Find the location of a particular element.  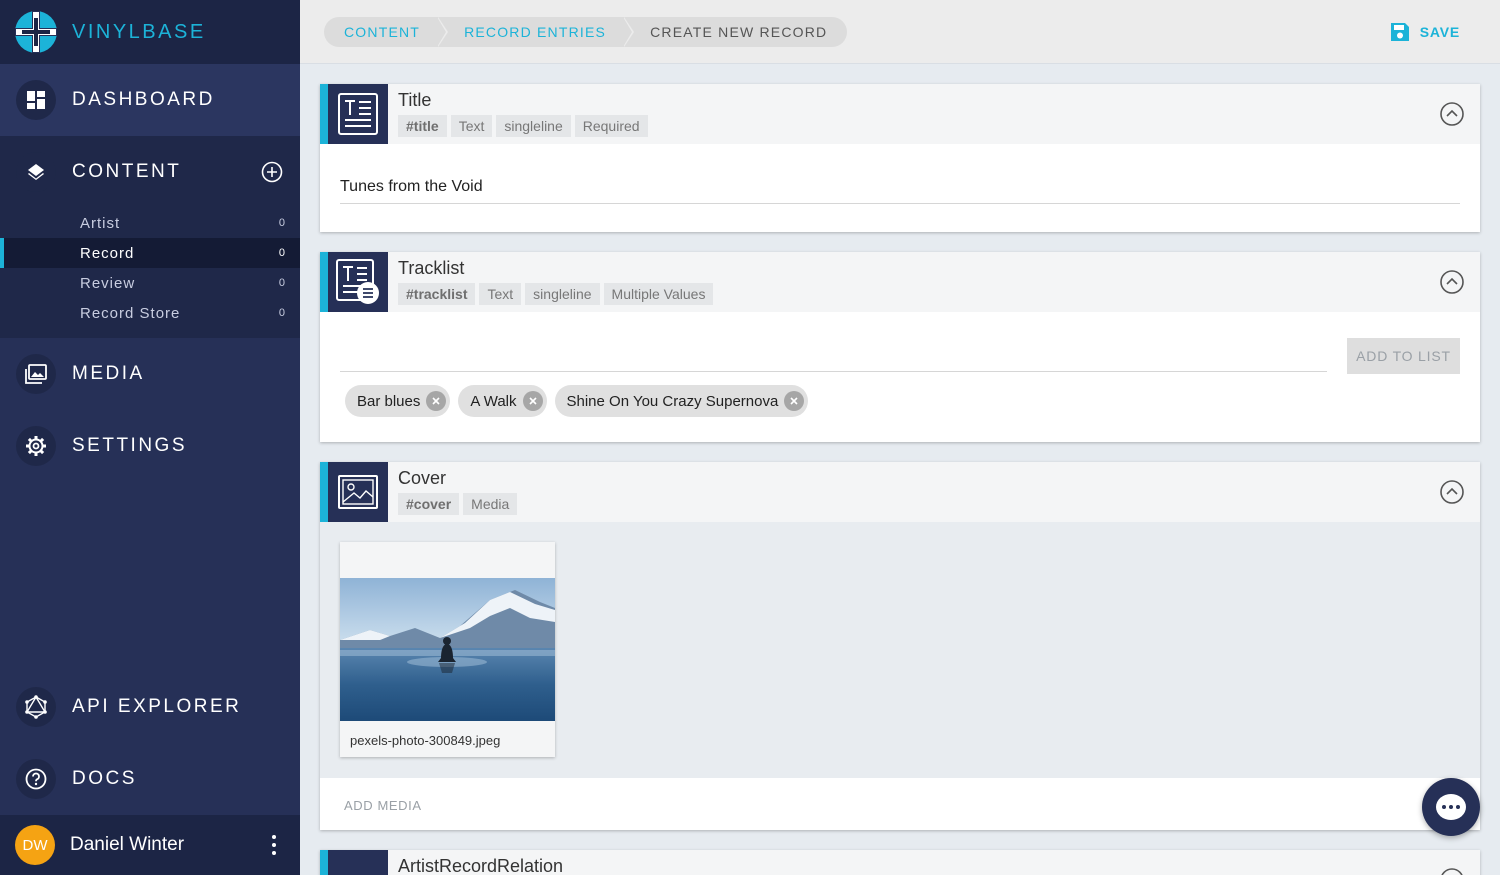

nav-media: MEDIA is located at coordinates (150, 374).